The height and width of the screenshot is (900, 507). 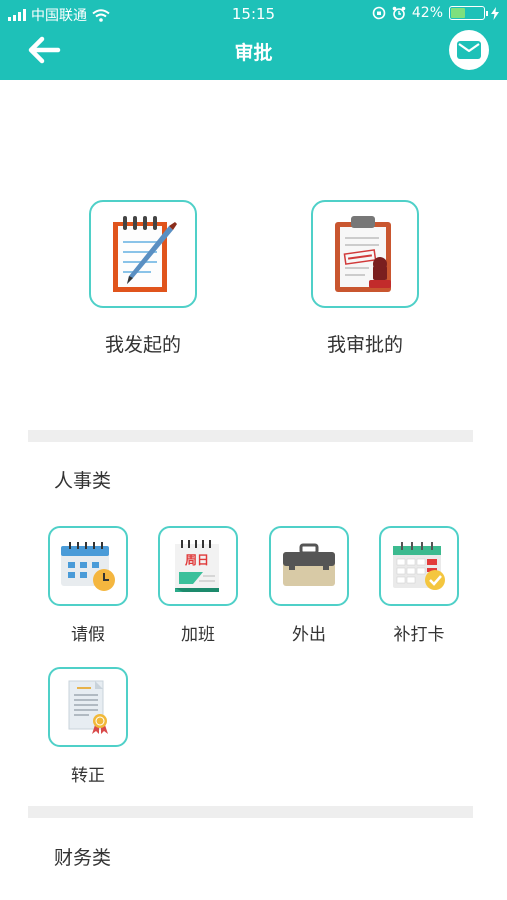 What do you see at coordinates (309, 566) in the screenshot?
I see `briefcase-icon` at bounding box center [309, 566].